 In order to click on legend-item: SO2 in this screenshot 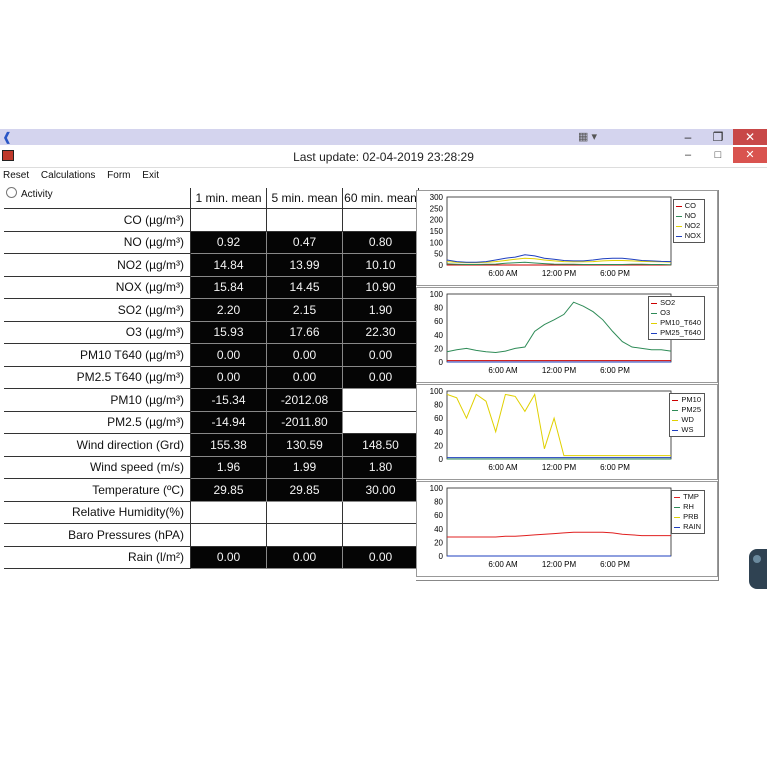, I will do `click(676, 303)`.